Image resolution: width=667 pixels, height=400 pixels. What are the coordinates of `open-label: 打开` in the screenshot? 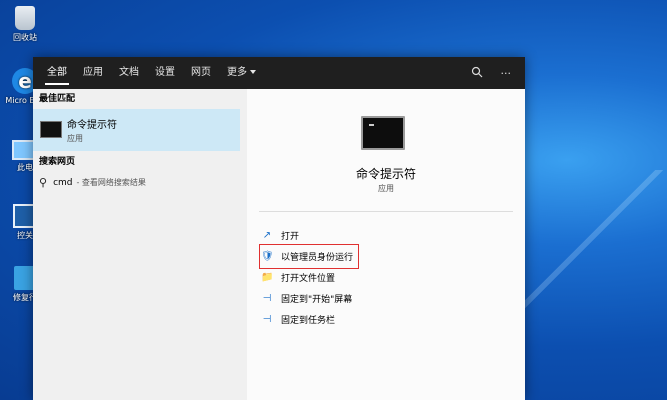 It's located at (290, 237).